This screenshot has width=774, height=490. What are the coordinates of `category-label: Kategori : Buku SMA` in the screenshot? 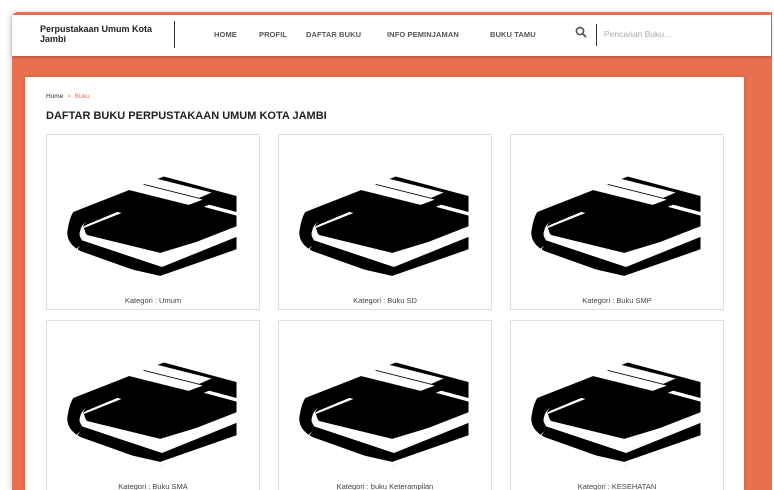 It's located at (153, 486).